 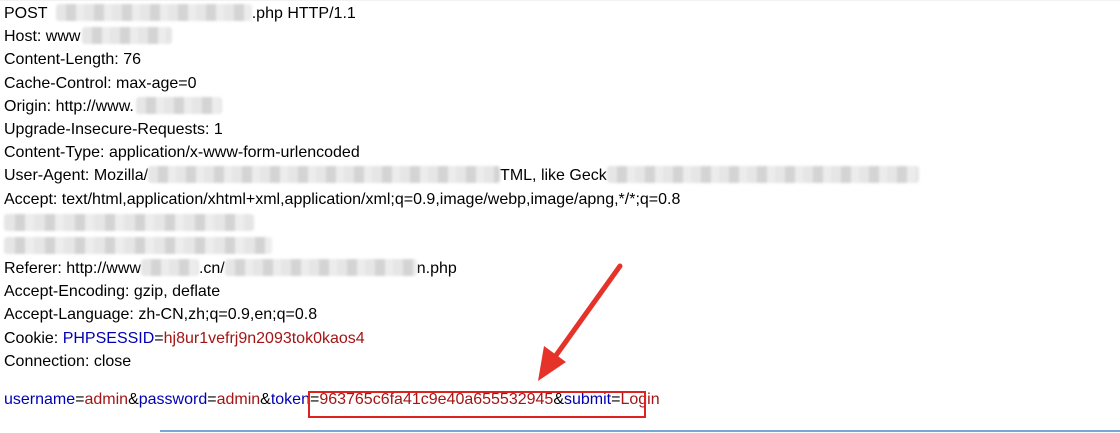 What do you see at coordinates (127, 36) in the screenshot?
I see `redacted-host` at bounding box center [127, 36].